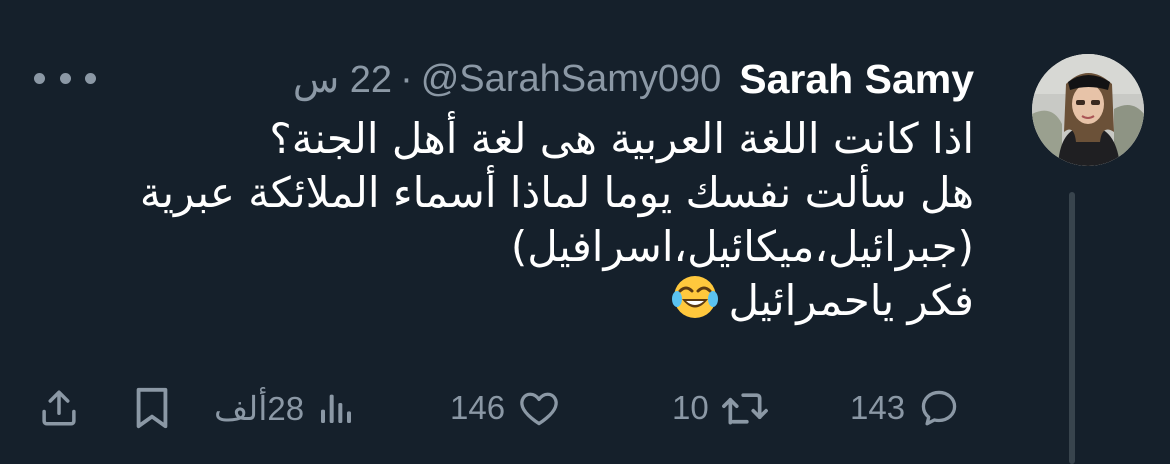 The height and width of the screenshot is (464, 1170). I want to click on share-button, so click(59, 408).